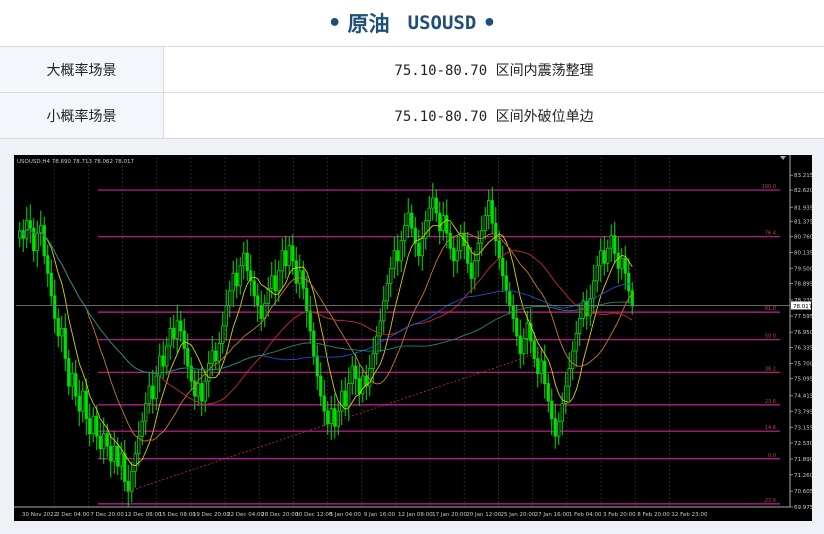 The image size is (824, 534). What do you see at coordinates (770, 402) in the screenshot?
I see `fib-level-label: 23.6` at bounding box center [770, 402].